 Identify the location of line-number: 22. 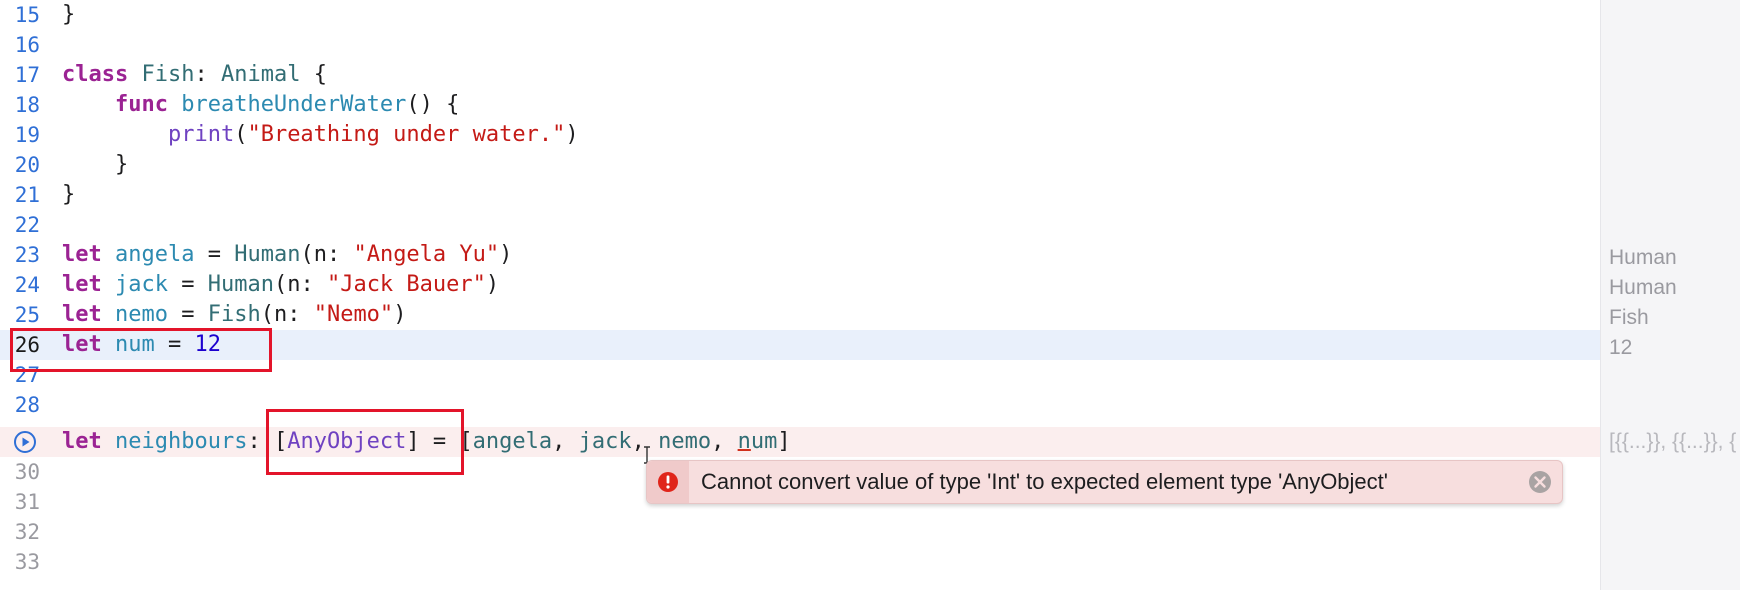
(27, 225).